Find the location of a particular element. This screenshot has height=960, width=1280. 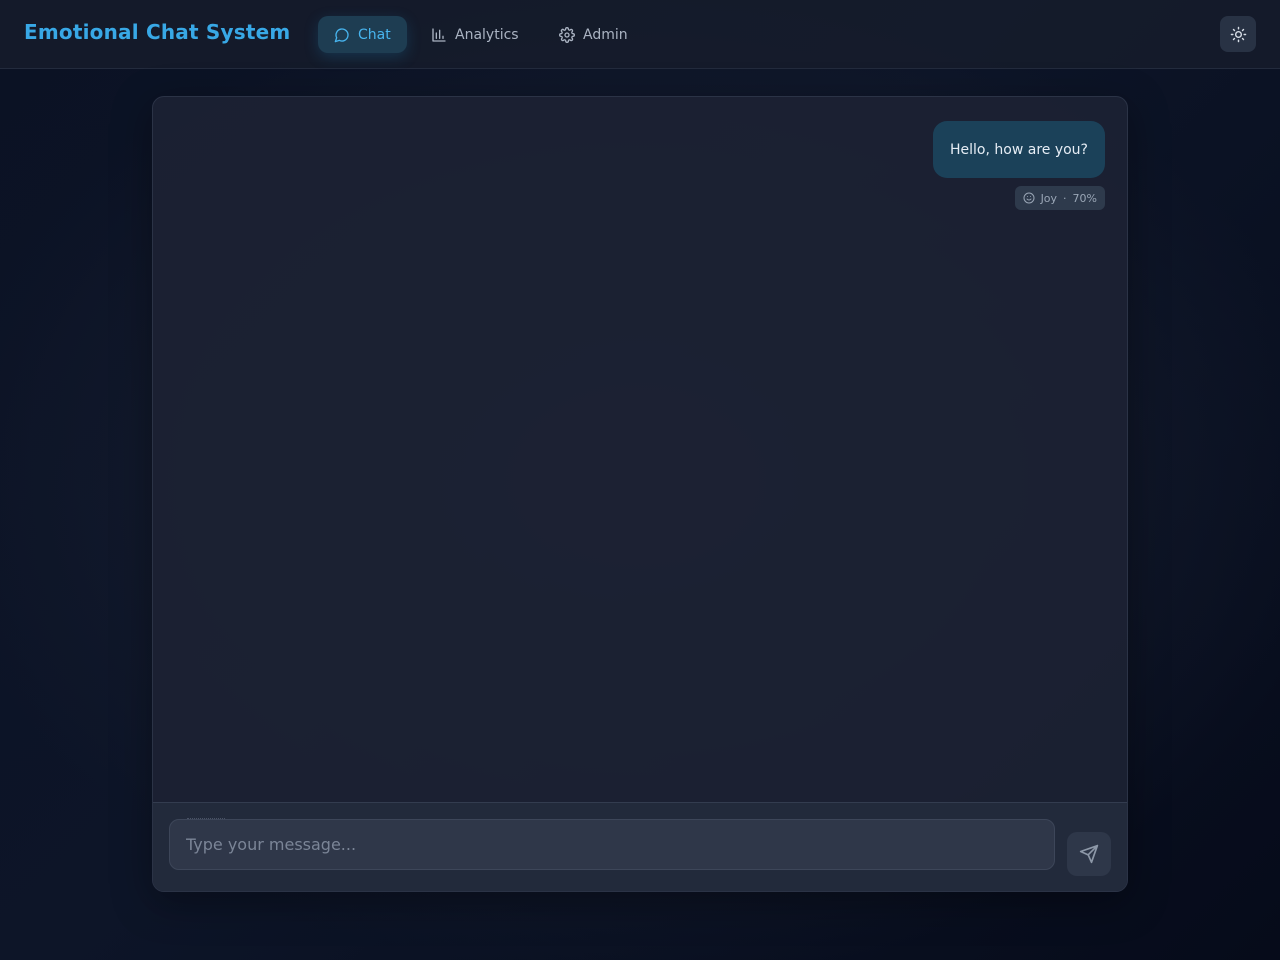

send-button is located at coordinates (1089, 854).